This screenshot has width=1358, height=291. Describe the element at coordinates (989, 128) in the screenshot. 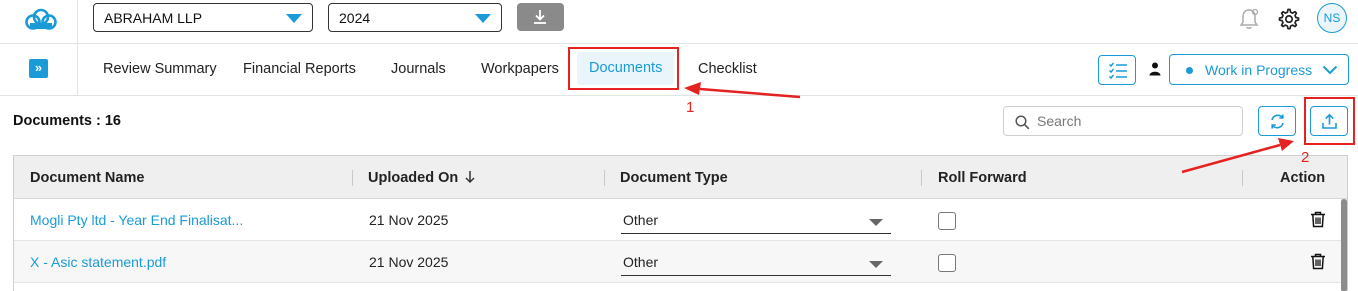

I see `annotation-arrows` at that location.